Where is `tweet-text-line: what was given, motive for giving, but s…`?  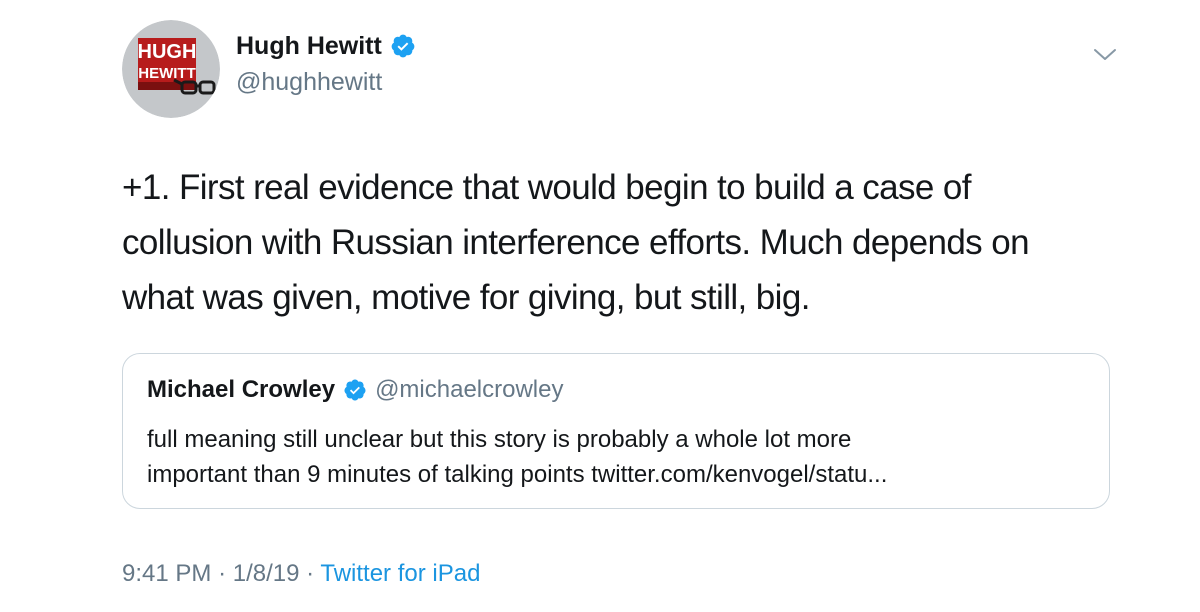
tweet-text-line: what was given, motive for giving, but s… is located at coordinates (466, 297).